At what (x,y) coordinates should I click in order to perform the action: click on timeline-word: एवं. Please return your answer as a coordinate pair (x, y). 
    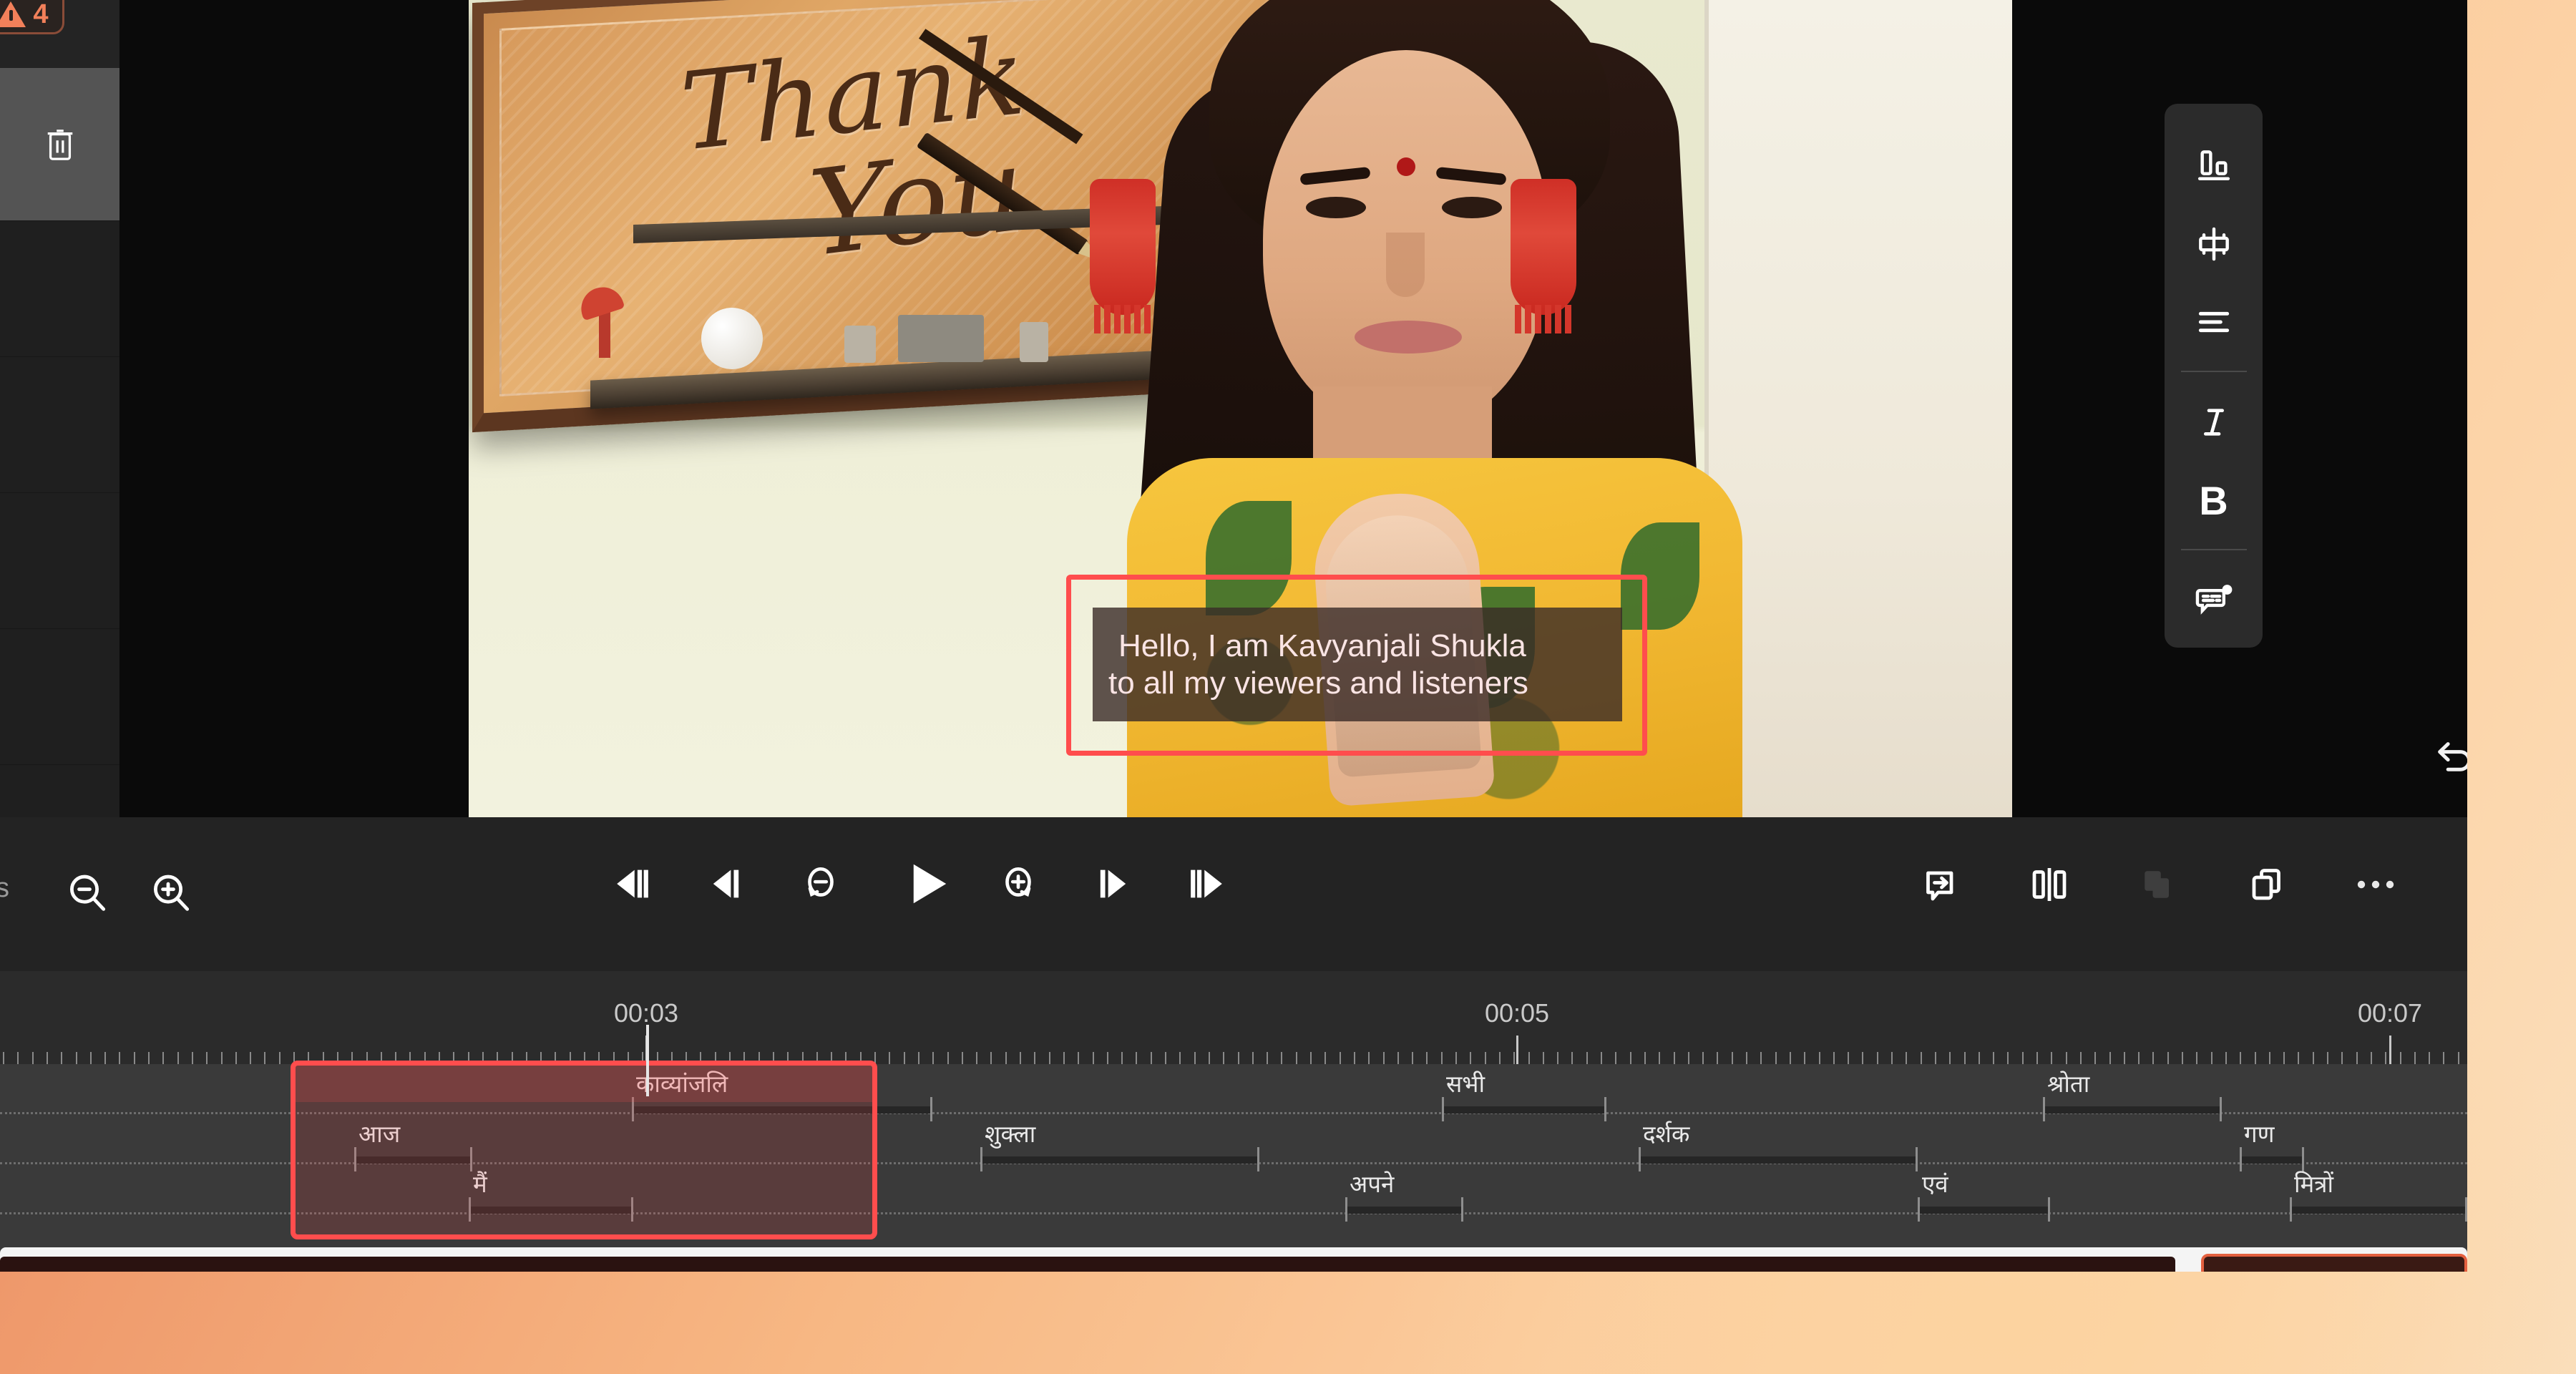
    Looking at the image, I should click on (1984, 1192).